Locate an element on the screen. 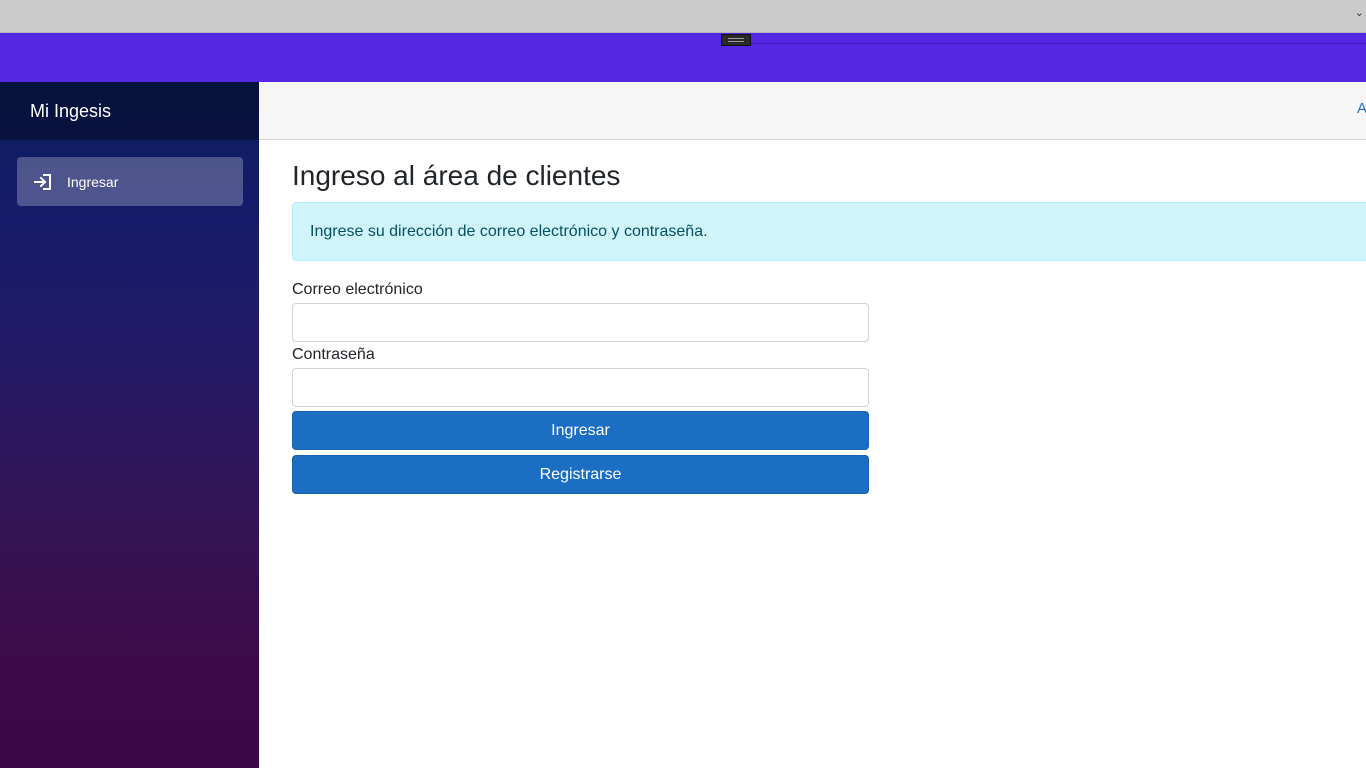 The height and width of the screenshot is (768, 1366). page-title: Ingreso al área de clientes is located at coordinates (456, 175).